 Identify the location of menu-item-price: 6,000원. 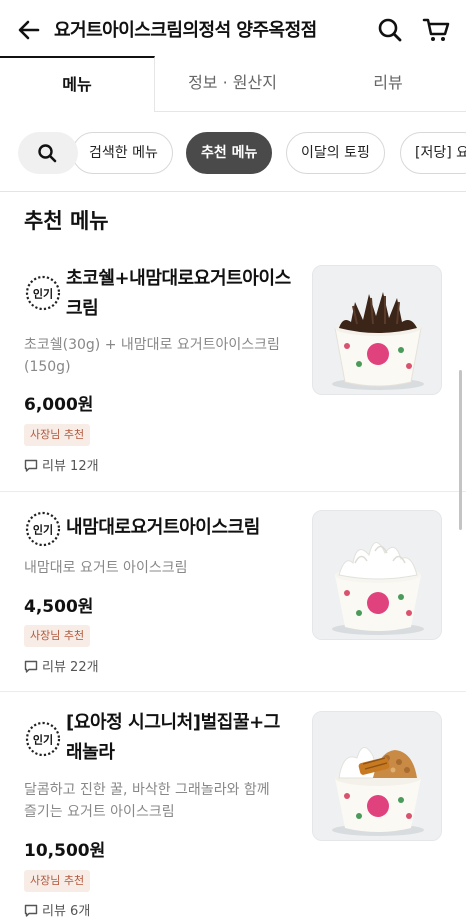
(59, 405).